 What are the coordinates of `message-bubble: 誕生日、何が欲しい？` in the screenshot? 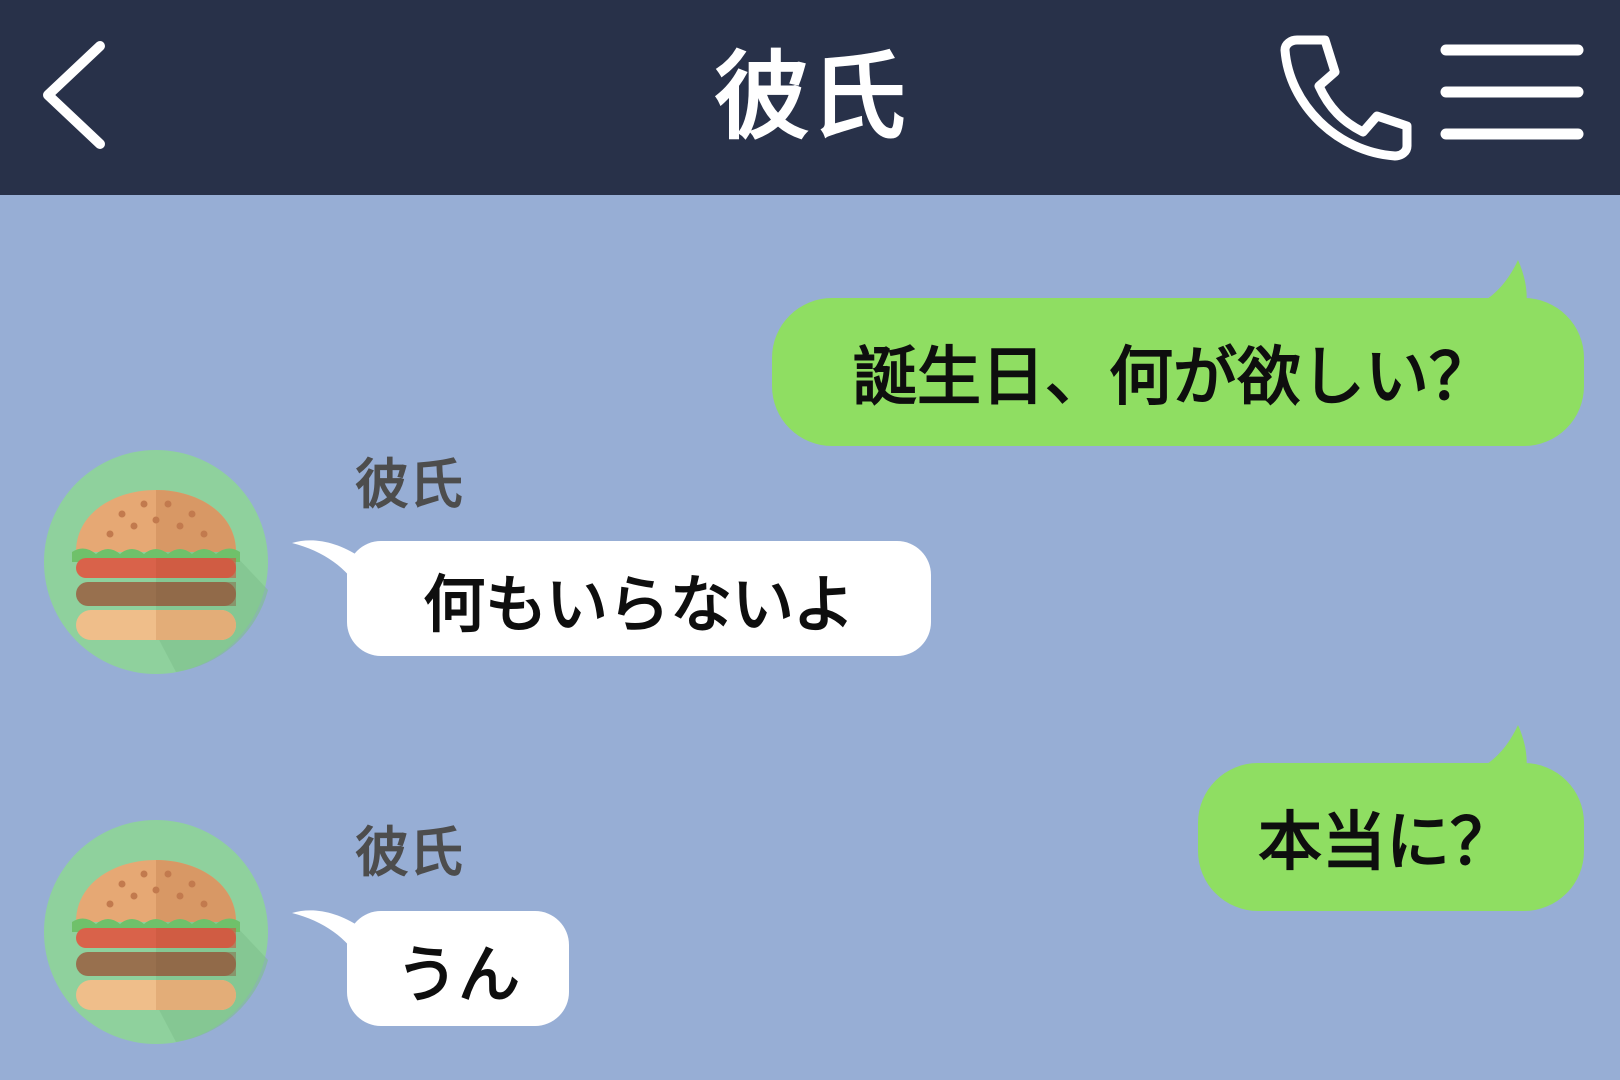 It's located at (1178, 372).